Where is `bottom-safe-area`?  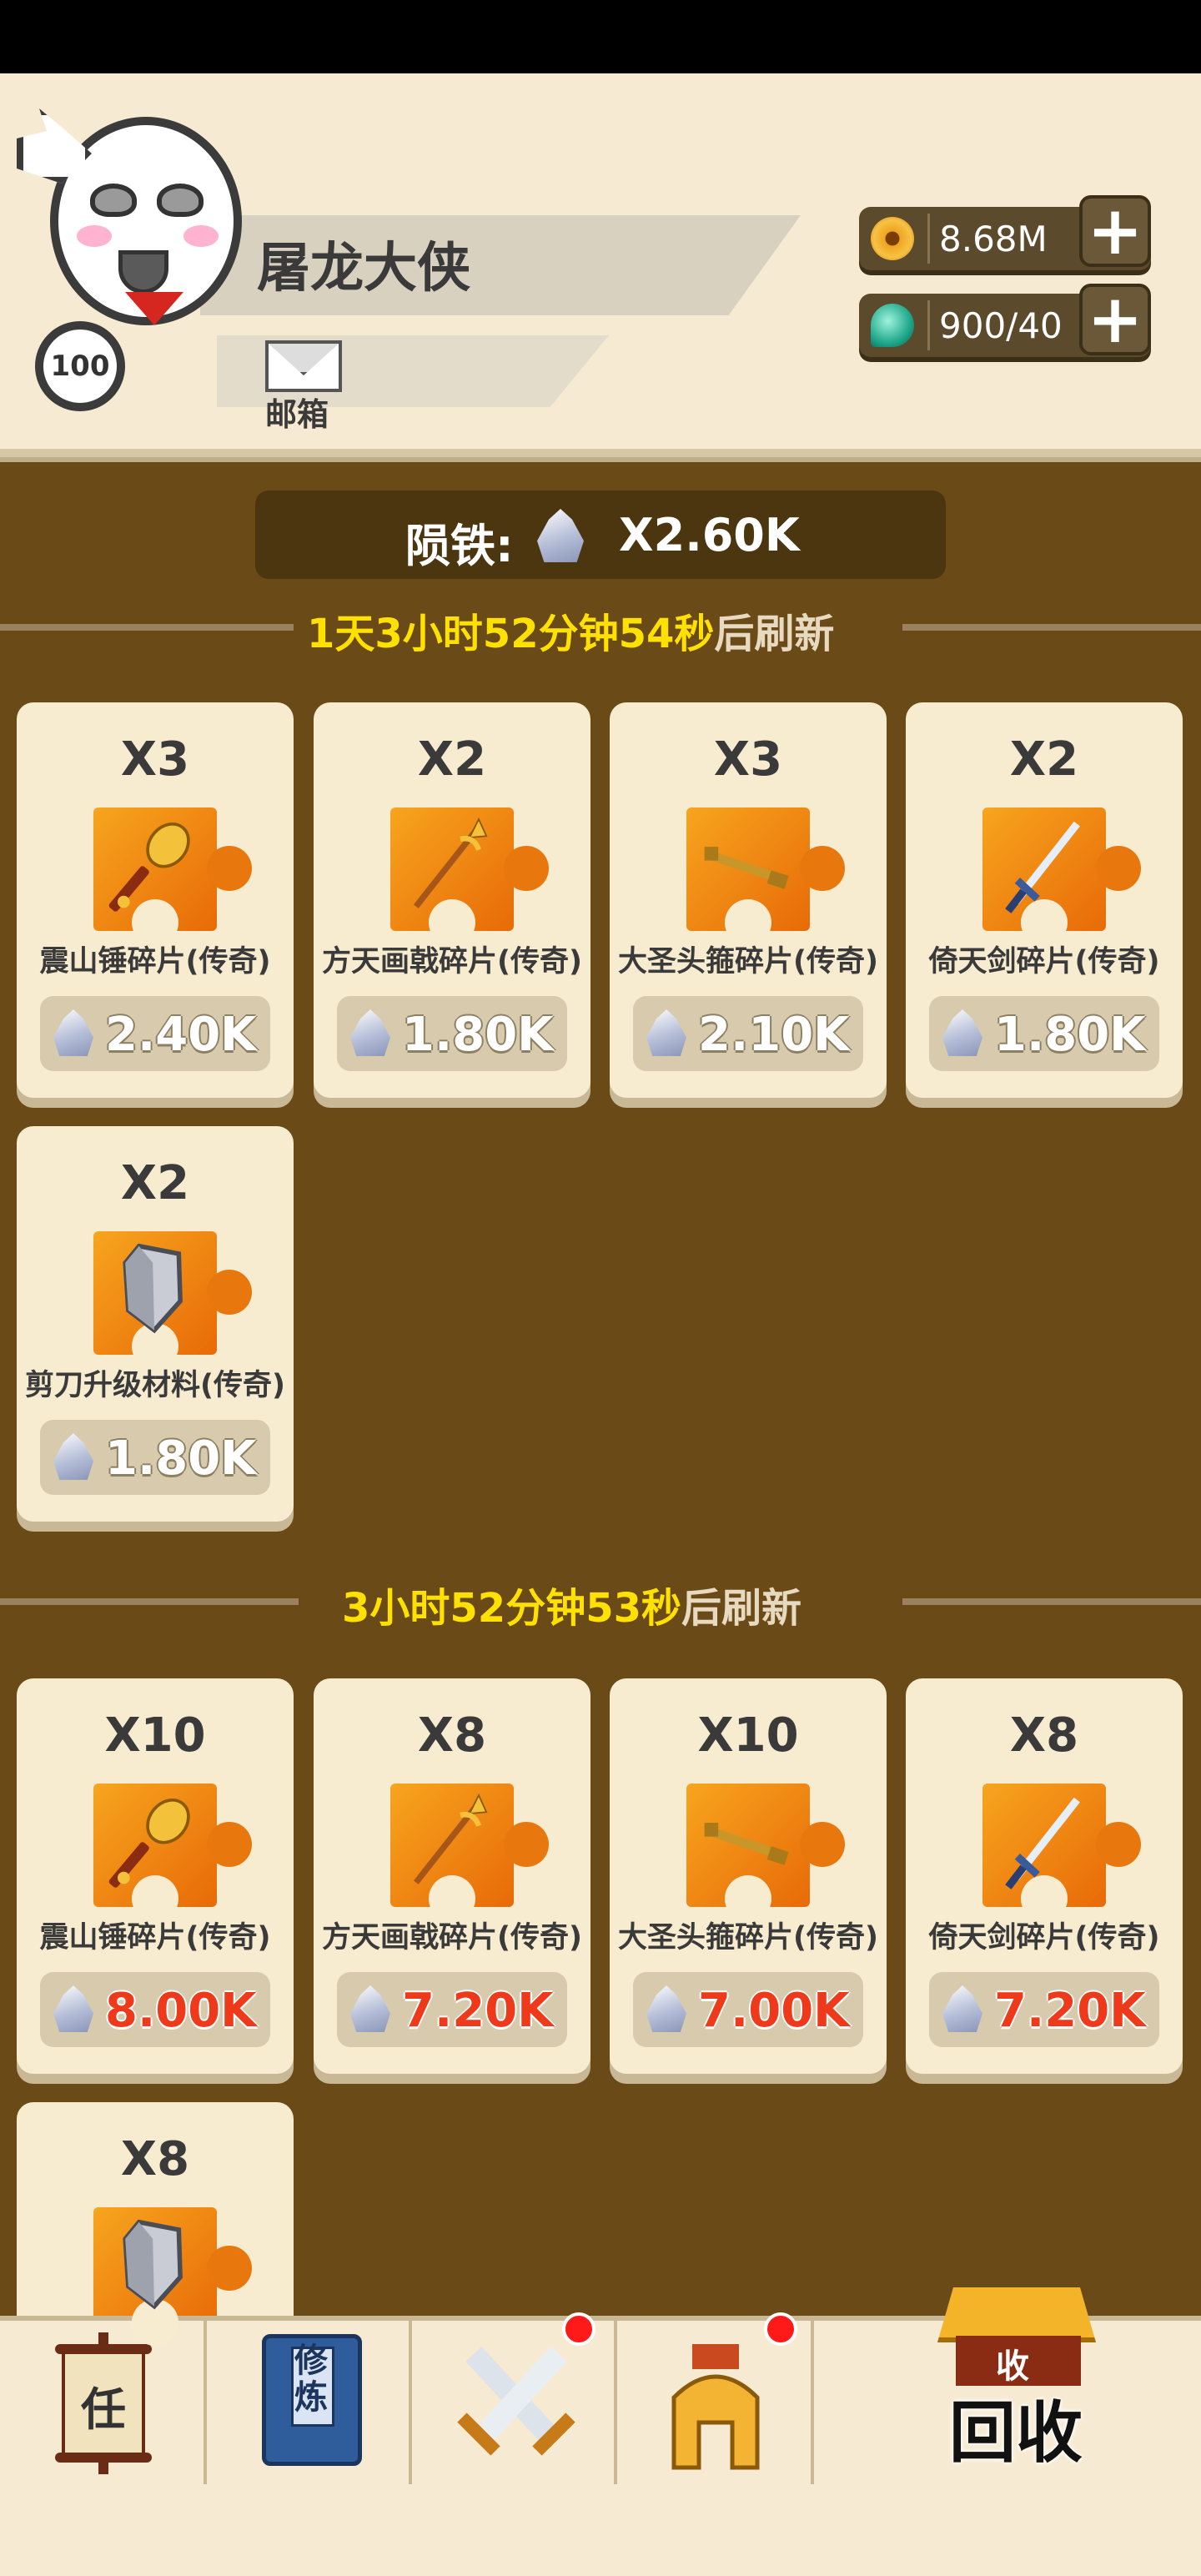 bottom-safe-area is located at coordinates (601, 2530).